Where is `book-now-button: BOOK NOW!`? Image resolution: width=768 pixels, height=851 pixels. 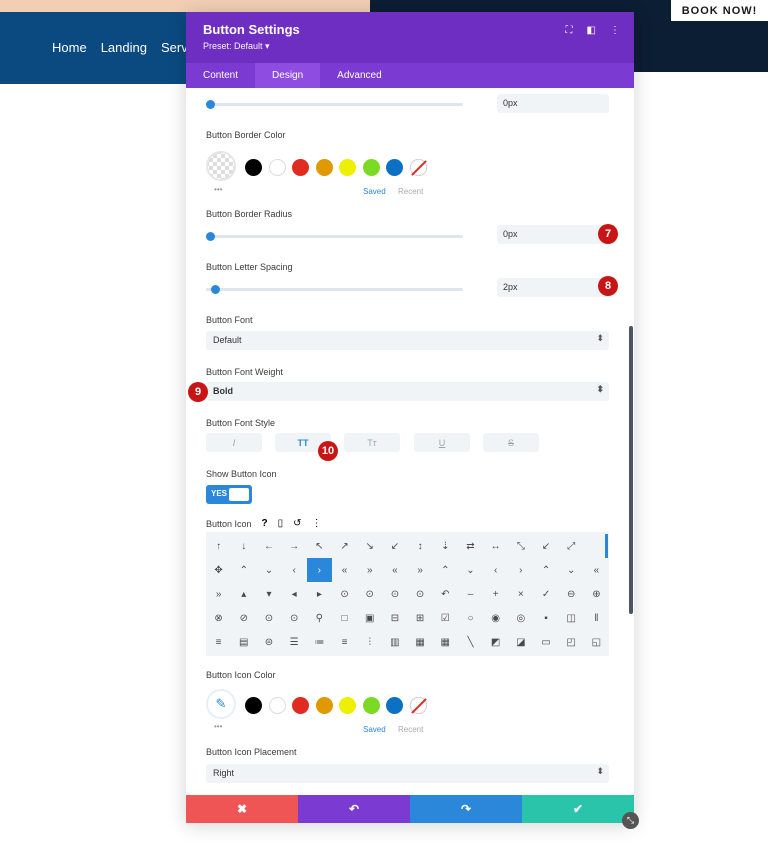 book-now-button: BOOK NOW! is located at coordinates (719, 10).